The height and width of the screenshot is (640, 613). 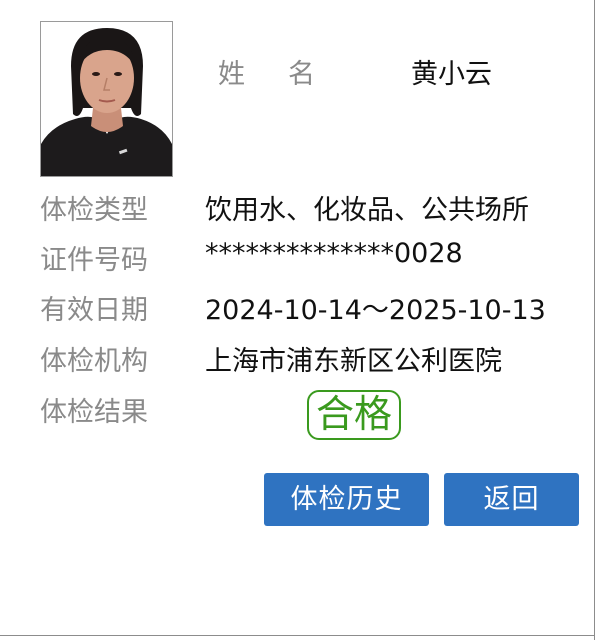 What do you see at coordinates (375, 310) in the screenshot?
I see `valid-date-value: 2024-10-14～2025-10-13` at bounding box center [375, 310].